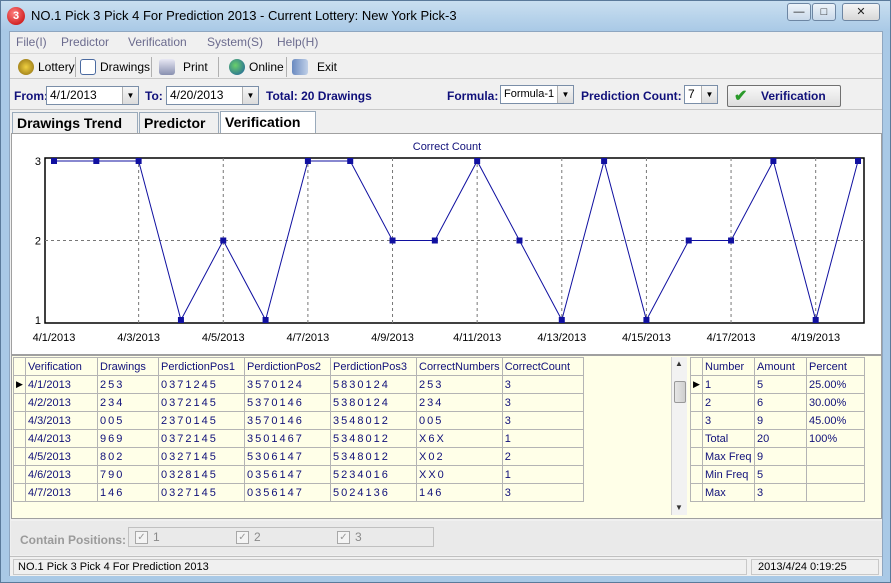  I want to click on drawings-button: Drawings, so click(115, 67).